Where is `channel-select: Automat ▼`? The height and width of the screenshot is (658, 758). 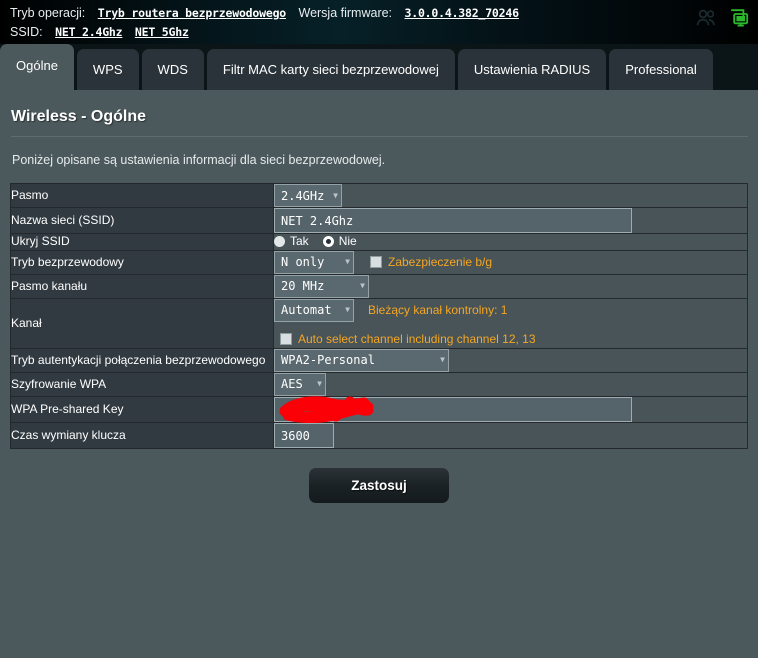
channel-select: Automat ▼ is located at coordinates (314, 310).